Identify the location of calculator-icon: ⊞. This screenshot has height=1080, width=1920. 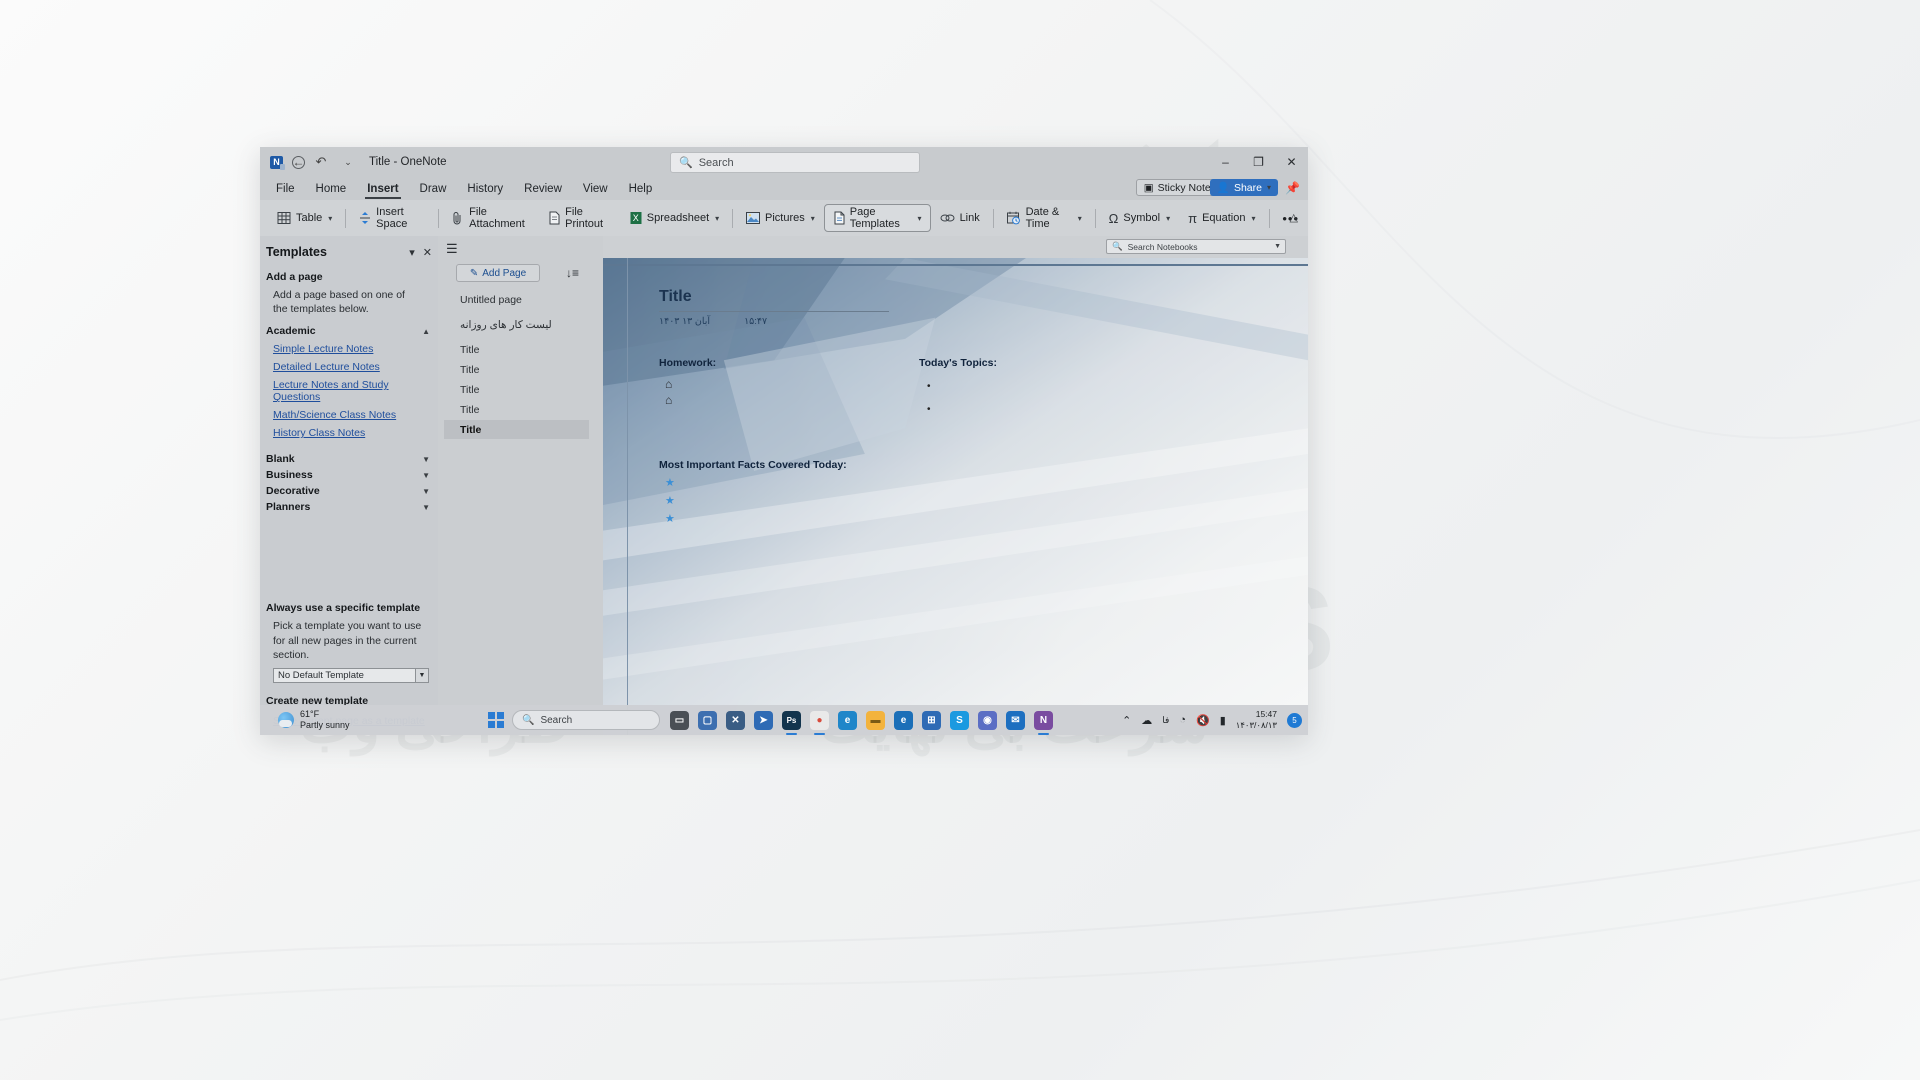
(931, 720).